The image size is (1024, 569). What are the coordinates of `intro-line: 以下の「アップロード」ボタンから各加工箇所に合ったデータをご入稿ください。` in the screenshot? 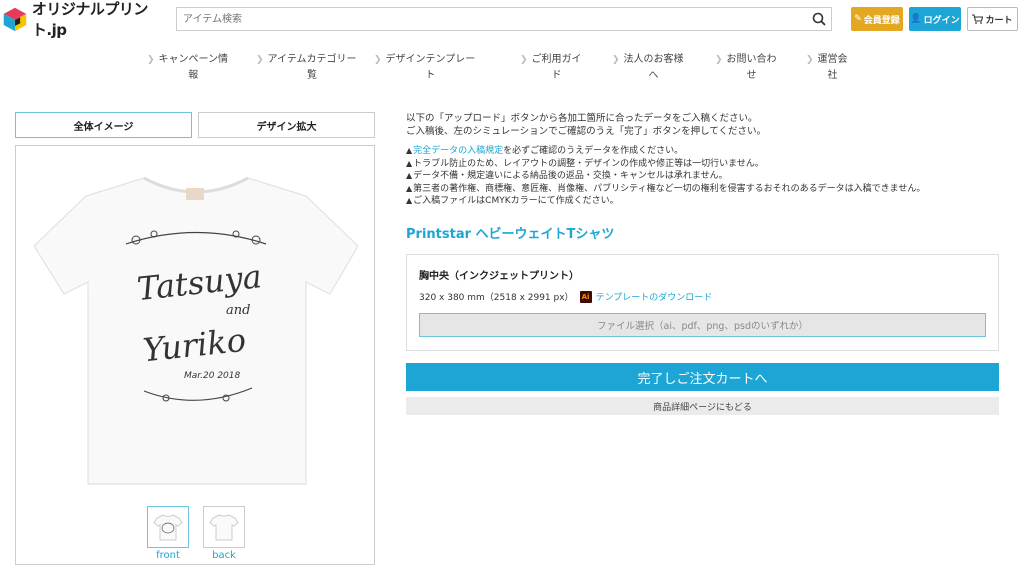 It's located at (582, 118).